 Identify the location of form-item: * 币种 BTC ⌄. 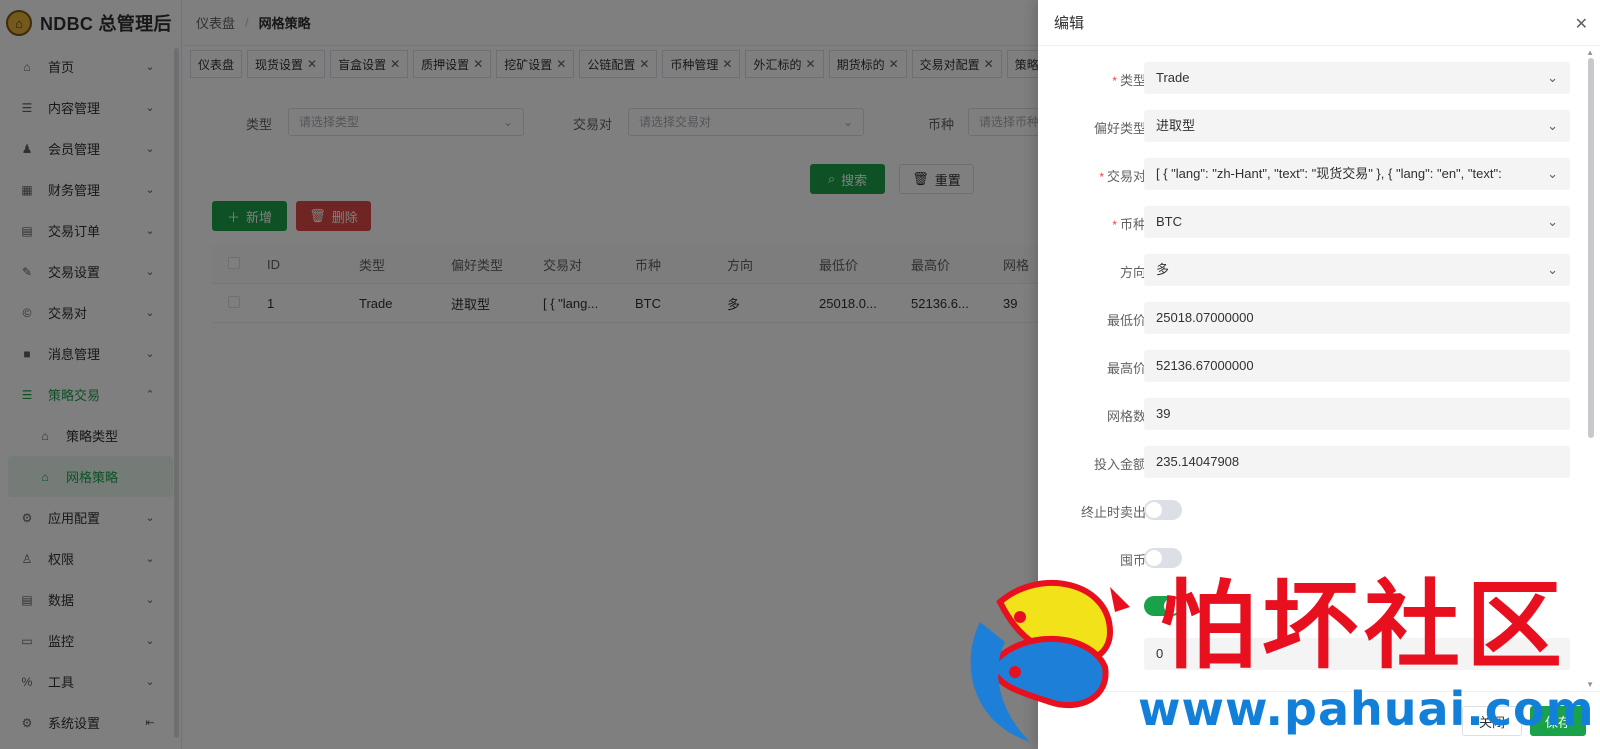
(1311, 222).